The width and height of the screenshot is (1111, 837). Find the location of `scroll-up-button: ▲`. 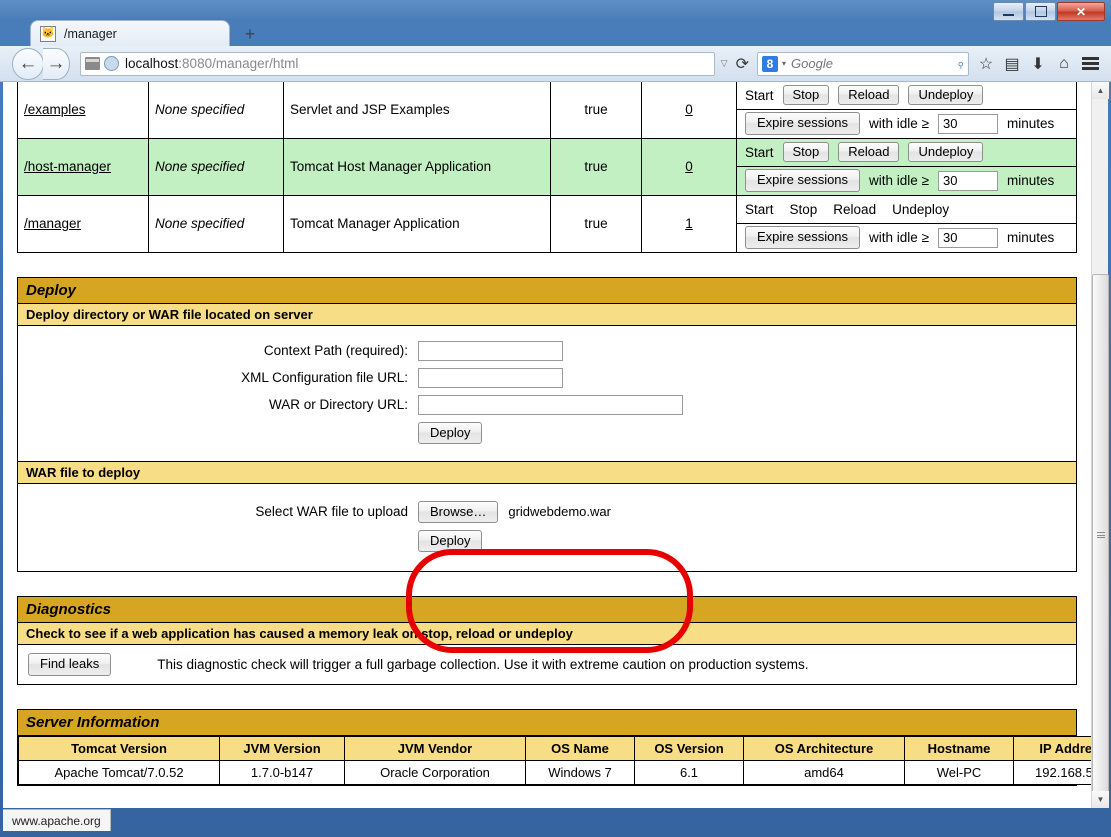

scroll-up-button: ▲ is located at coordinates (1100, 90).